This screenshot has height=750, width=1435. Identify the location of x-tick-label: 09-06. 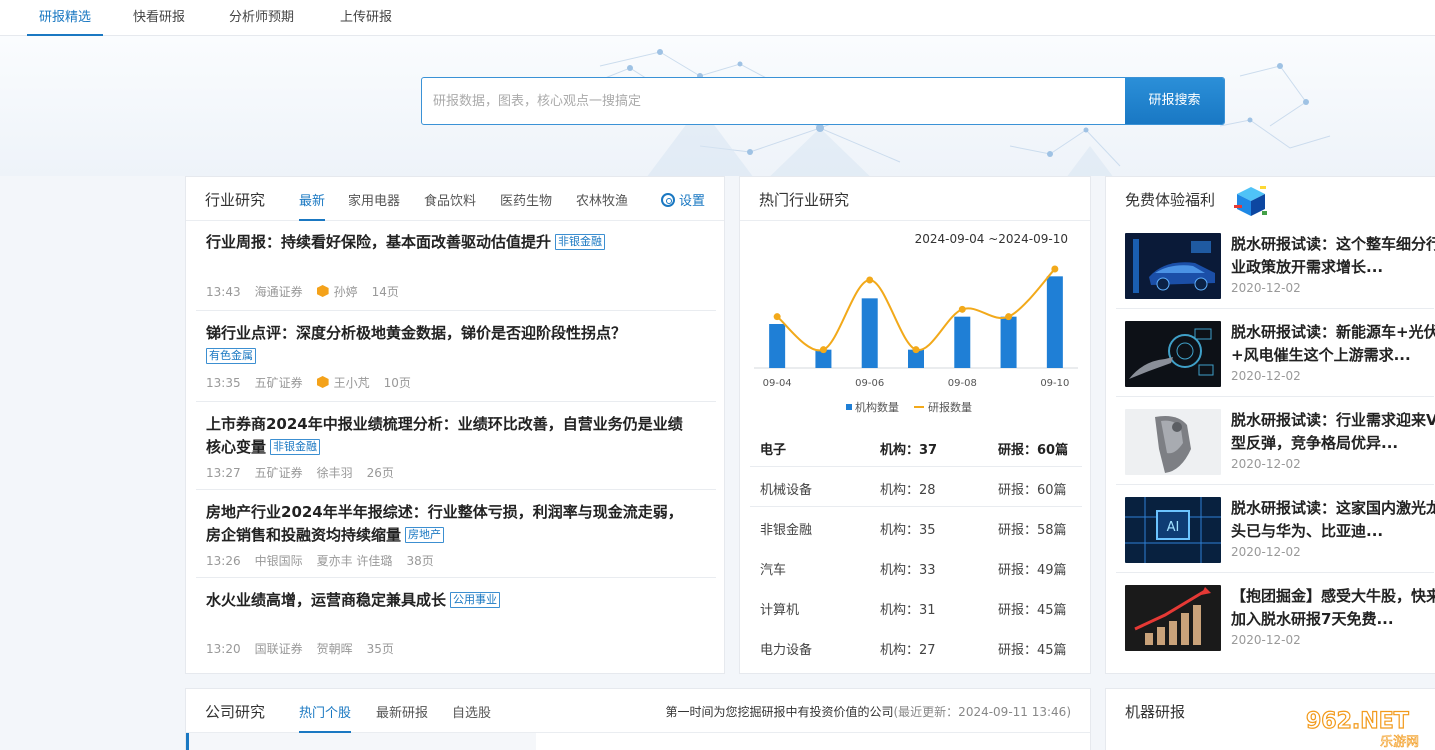
(869, 383).